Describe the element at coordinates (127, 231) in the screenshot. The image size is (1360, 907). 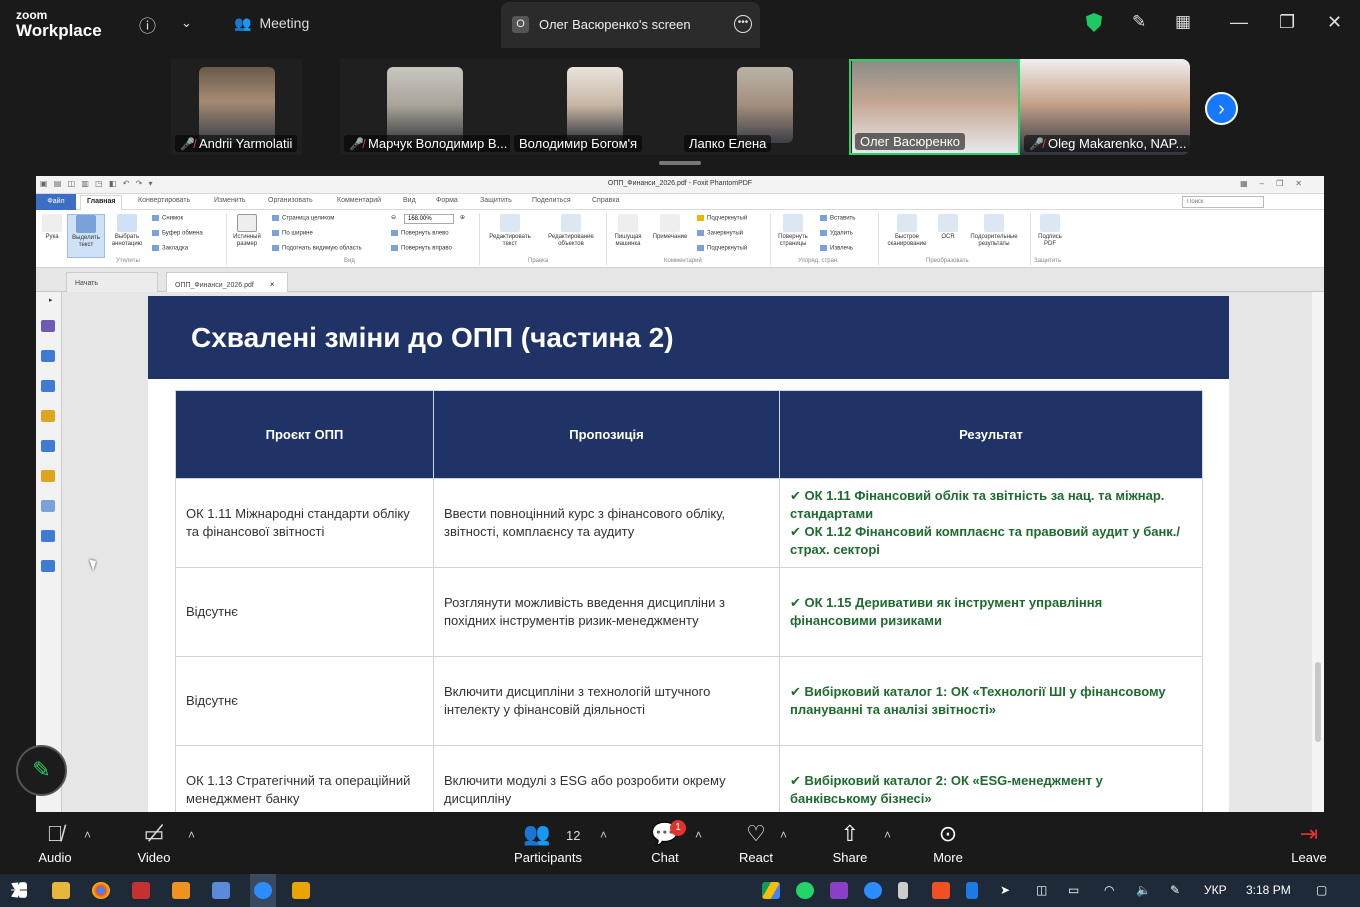
I see `select-annotation-button: Выбрать аннотацию` at that location.